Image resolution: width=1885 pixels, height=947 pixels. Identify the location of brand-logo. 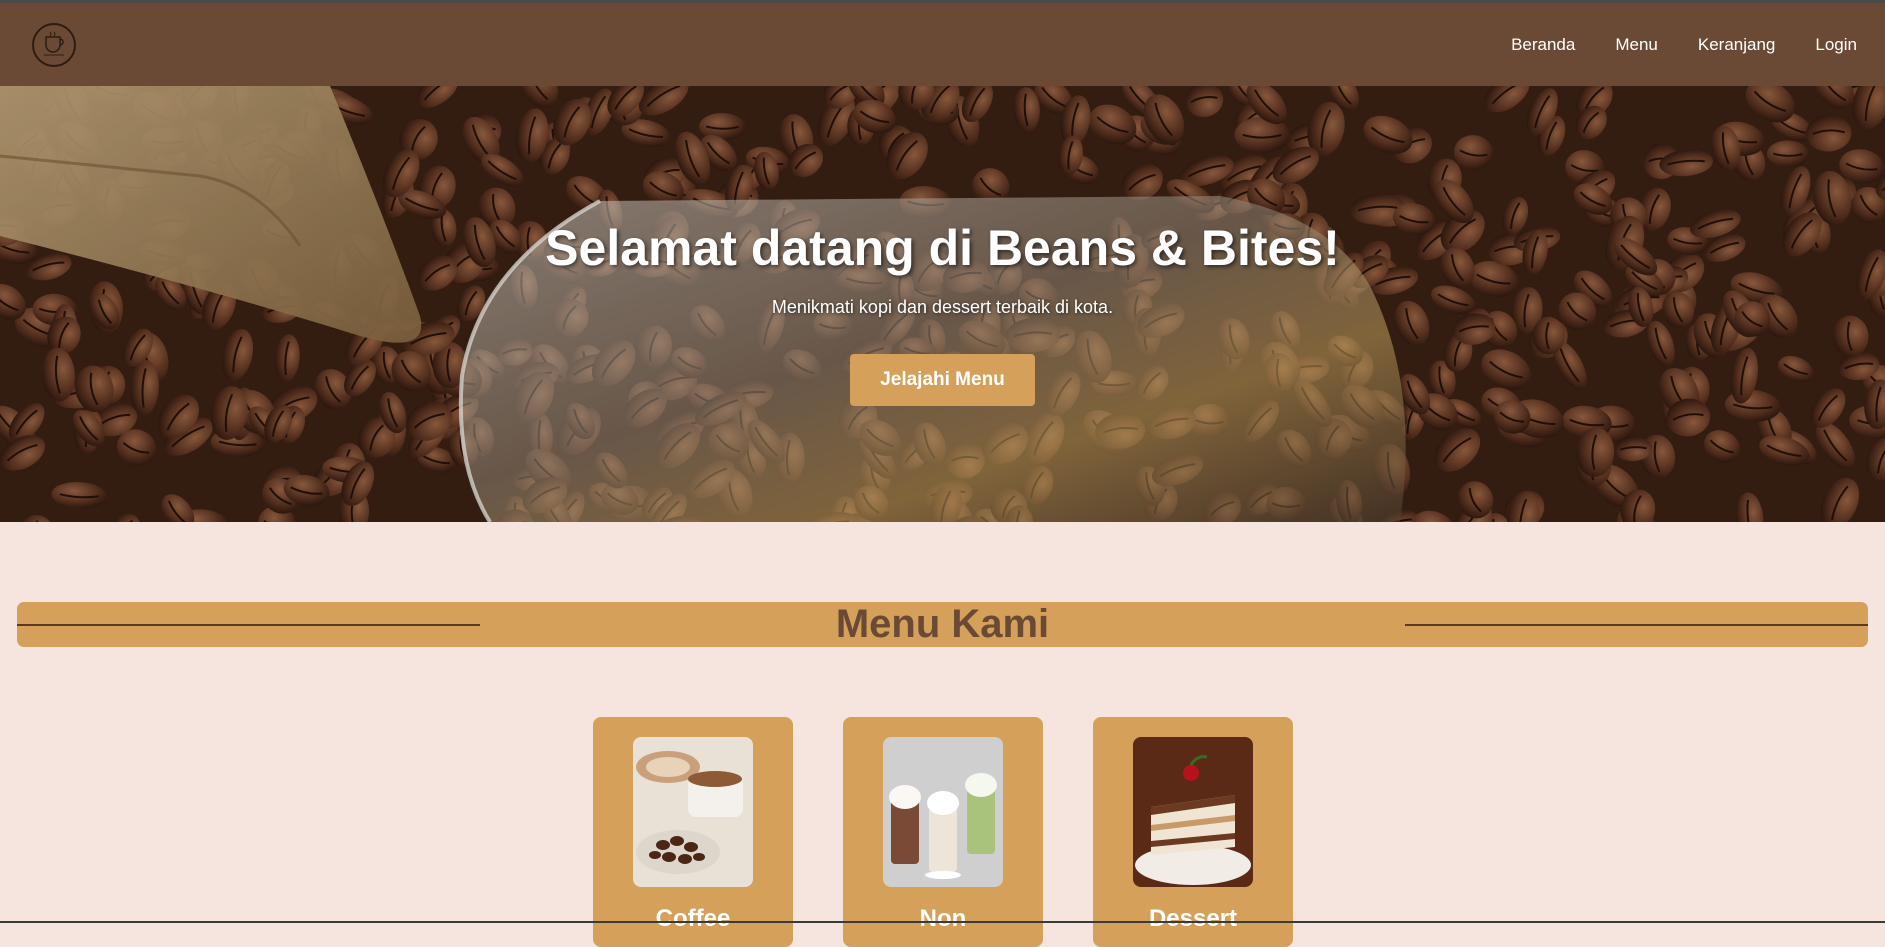
(54, 45).